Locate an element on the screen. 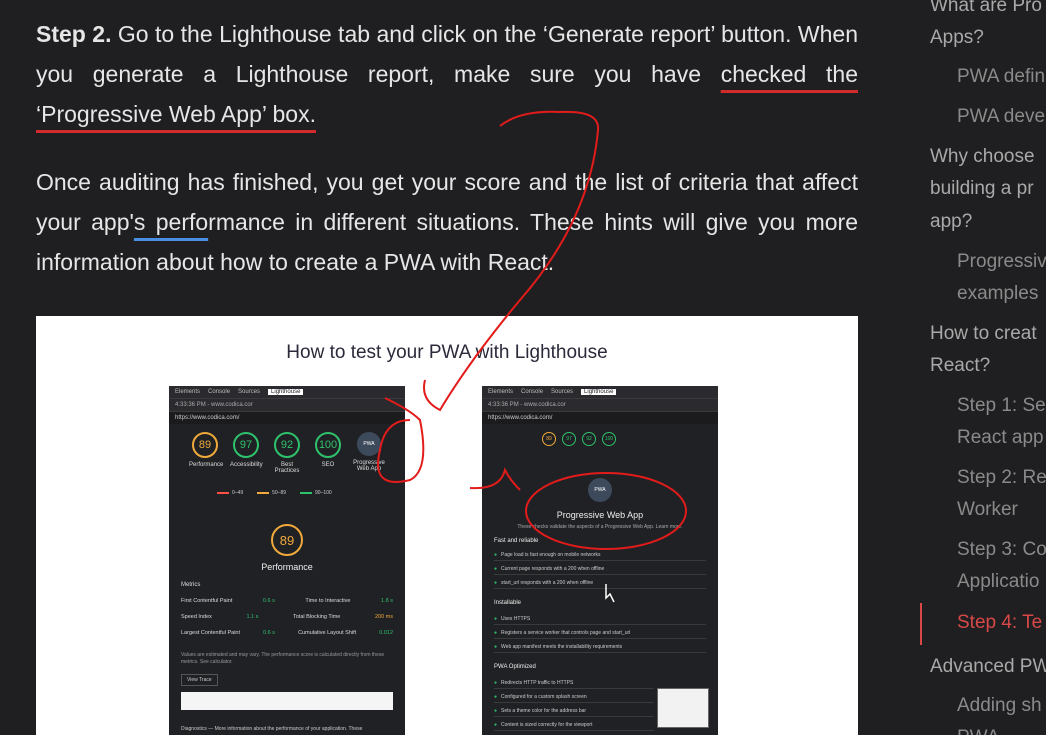 This screenshot has height=735, width=1046. devtools-tab-lighthouse: Lighthouse is located at coordinates (286, 392).